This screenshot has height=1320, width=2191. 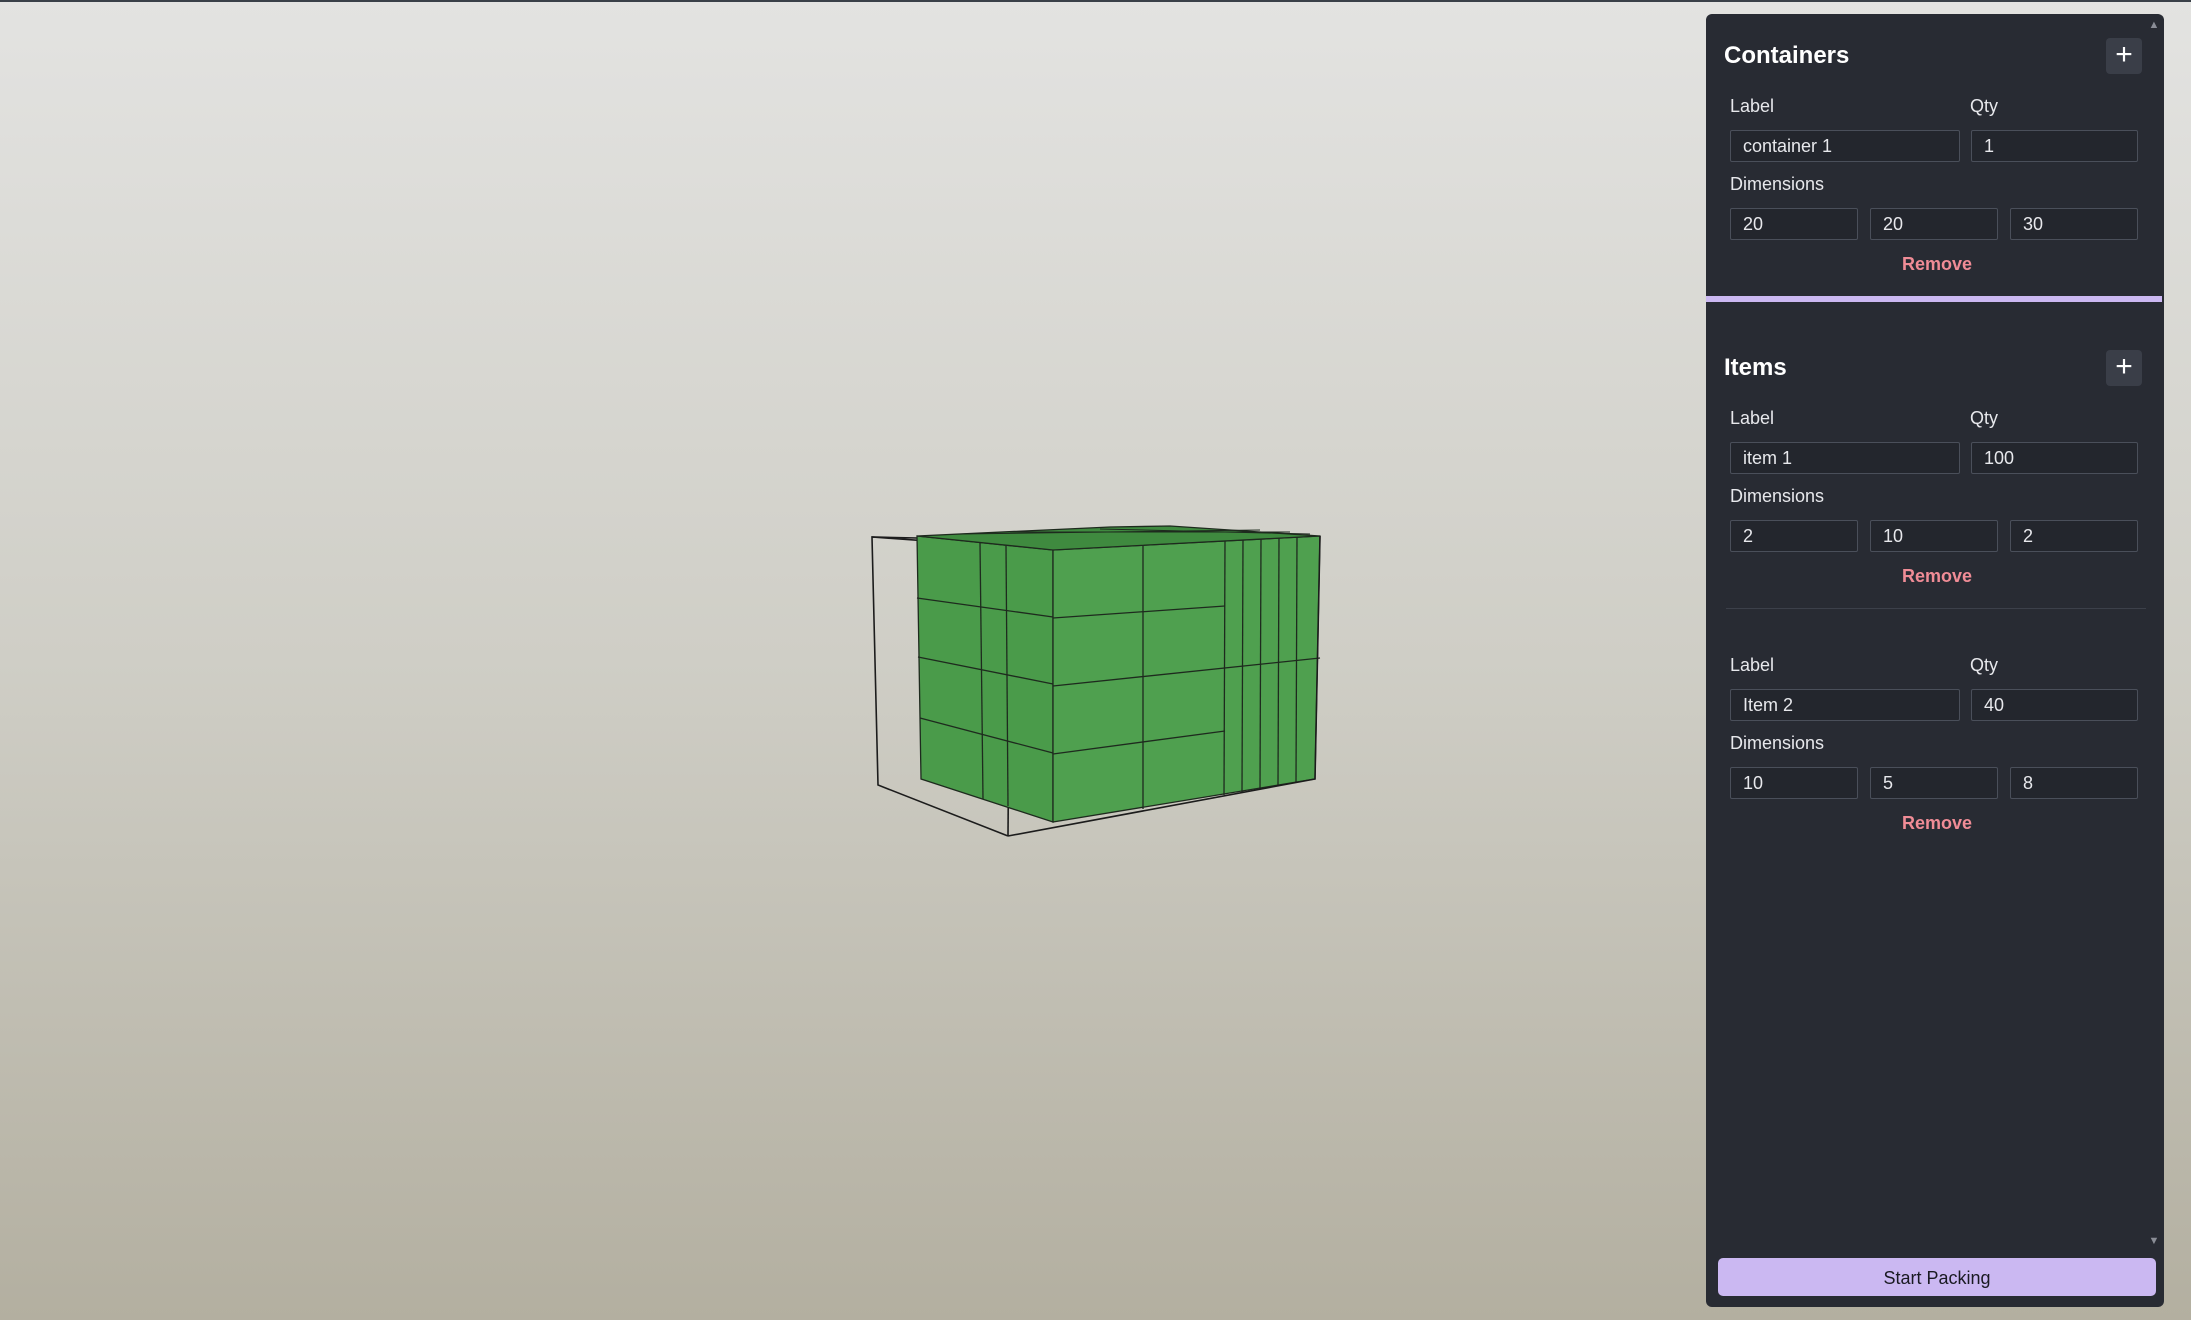 I want to click on item-divider, so click(x=1936, y=608).